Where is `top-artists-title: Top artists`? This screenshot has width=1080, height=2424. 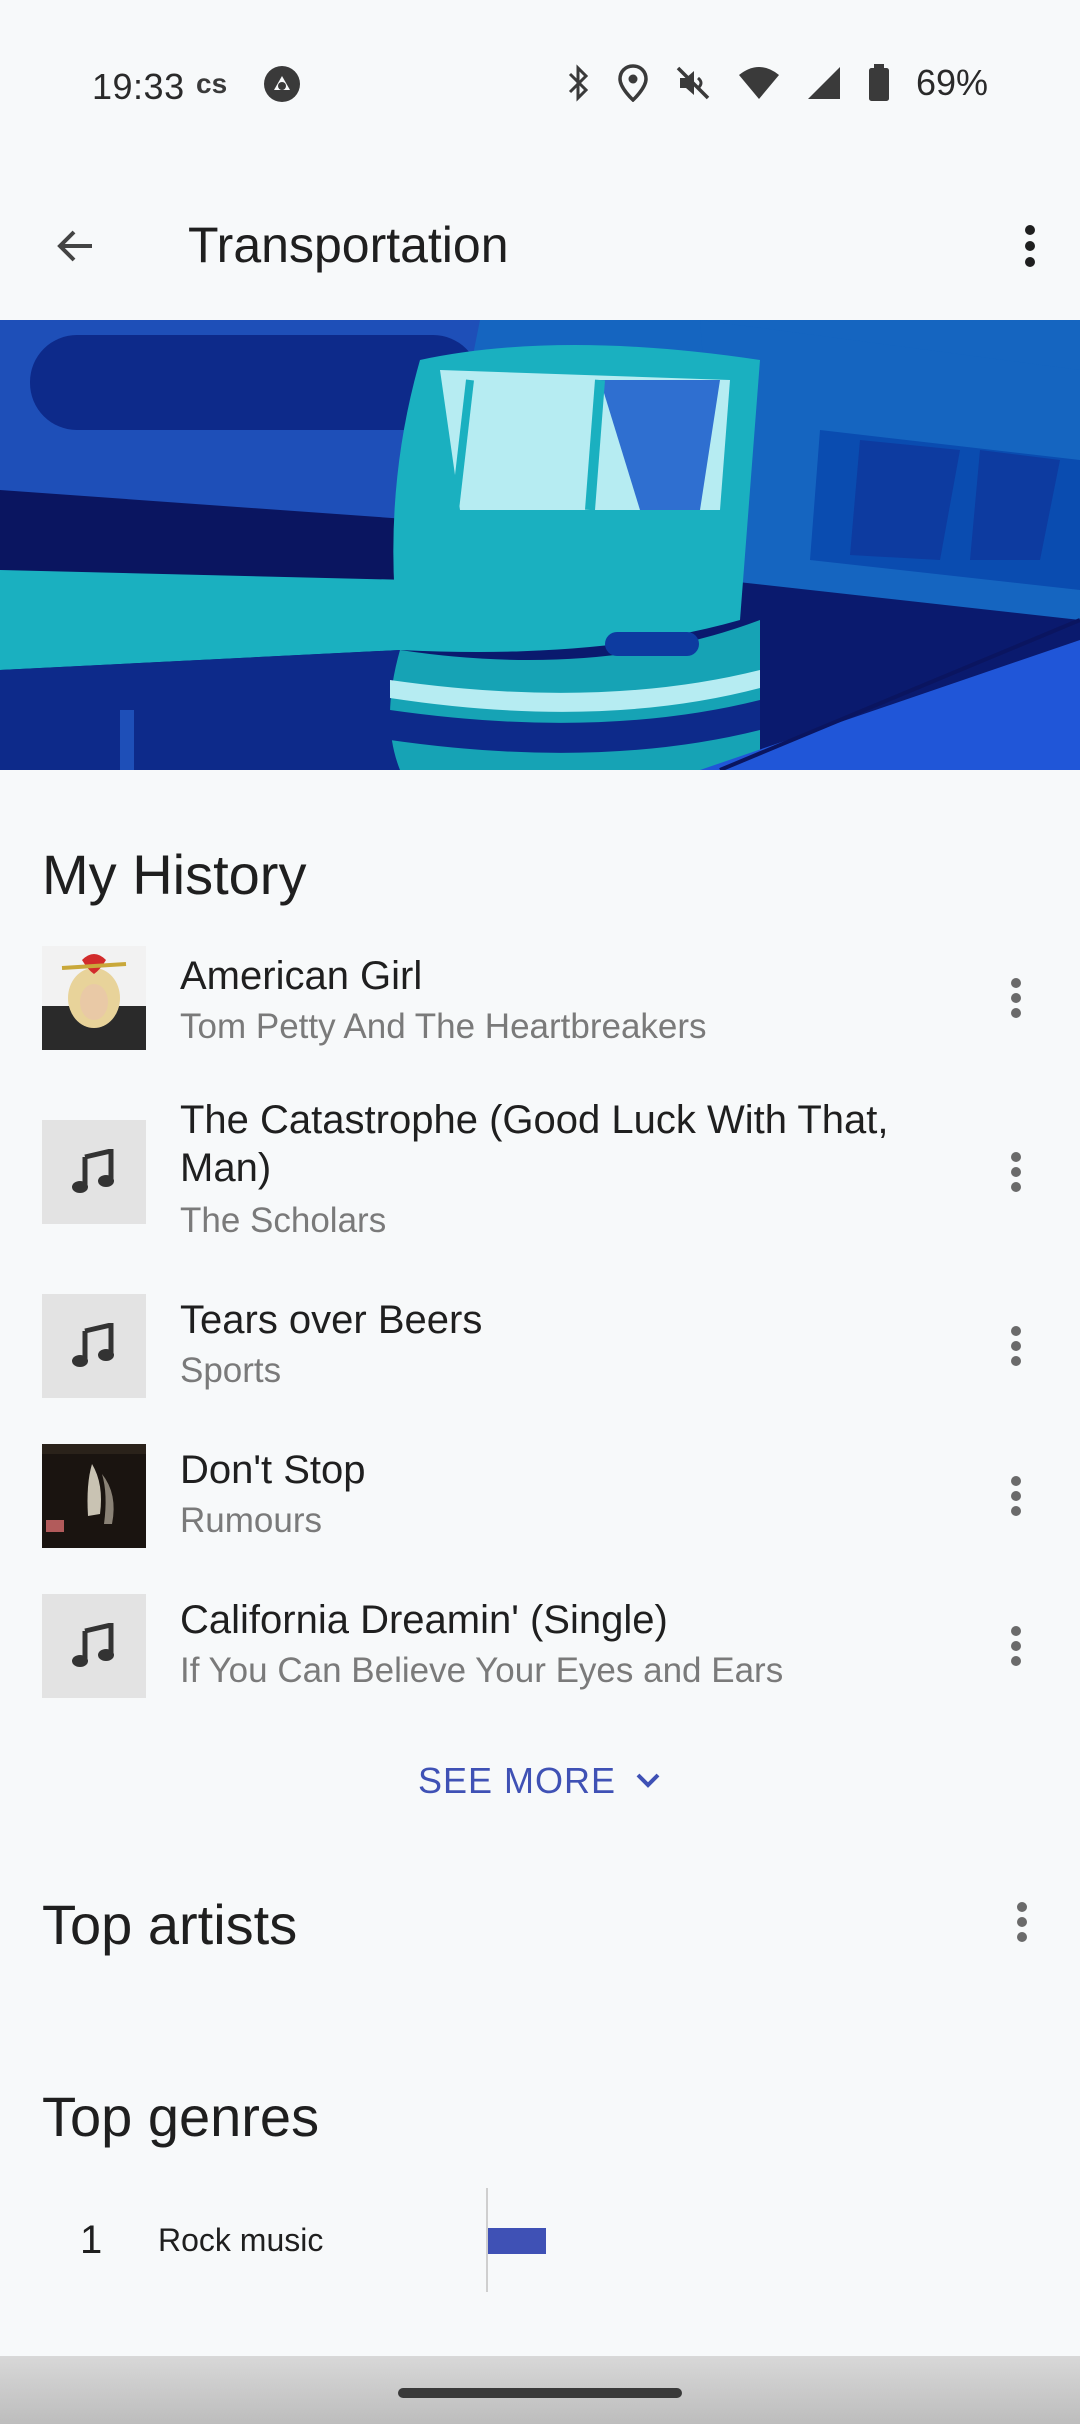
top-artists-title: Top artists is located at coordinates (170, 1924).